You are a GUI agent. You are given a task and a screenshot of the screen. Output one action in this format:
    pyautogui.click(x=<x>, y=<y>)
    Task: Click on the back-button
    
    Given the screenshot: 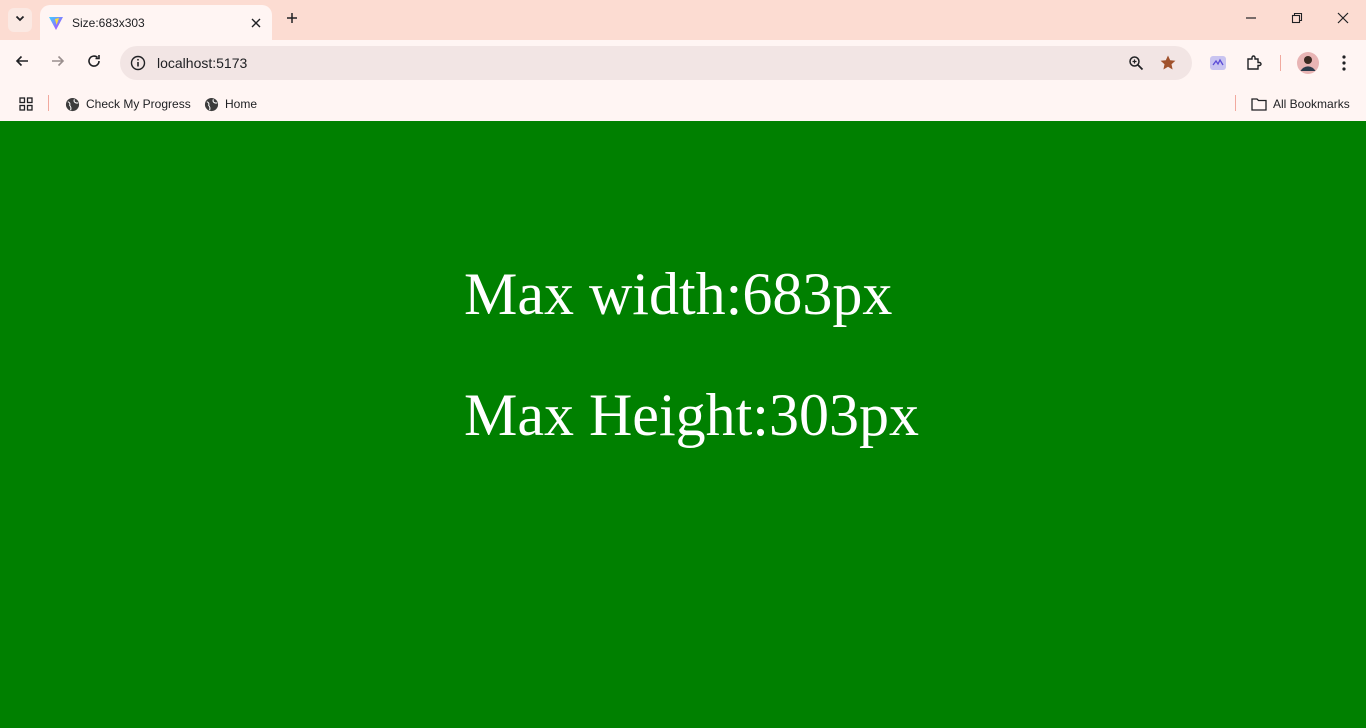 What is the action you would take?
    pyautogui.click(x=22, y=63)
    